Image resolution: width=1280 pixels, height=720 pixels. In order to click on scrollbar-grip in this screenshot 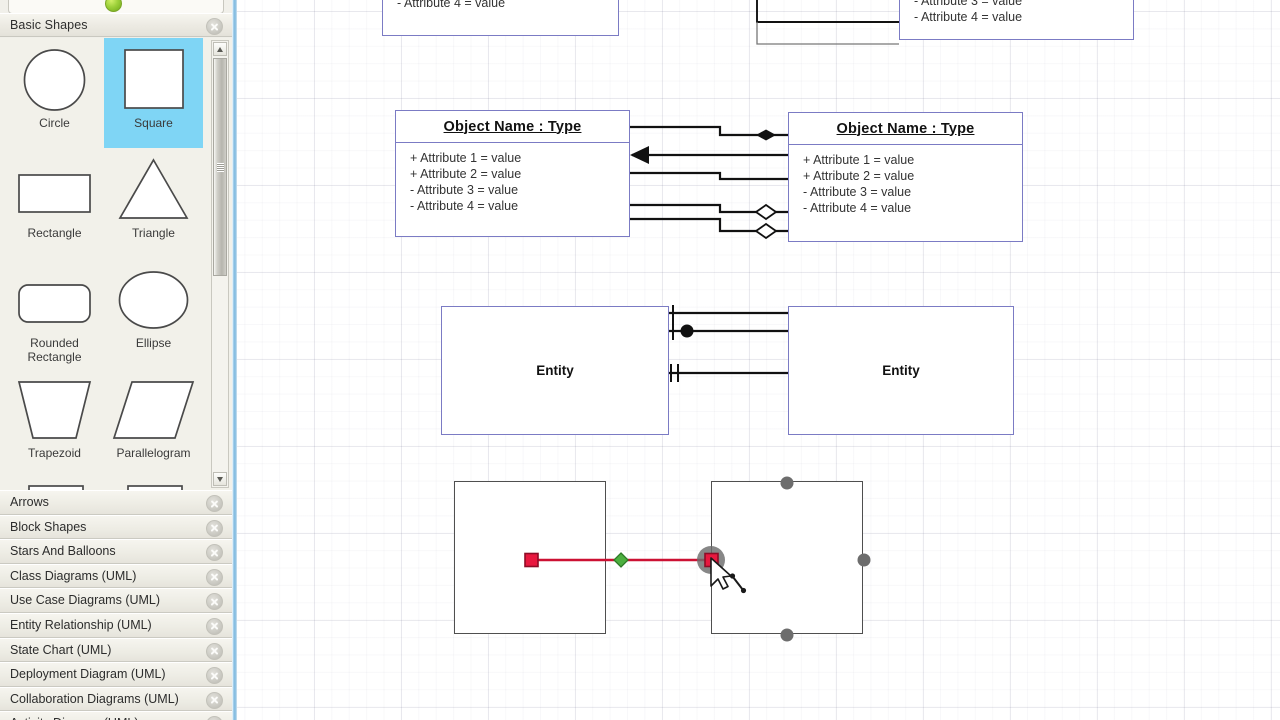, I will do `click(220, 167)`.